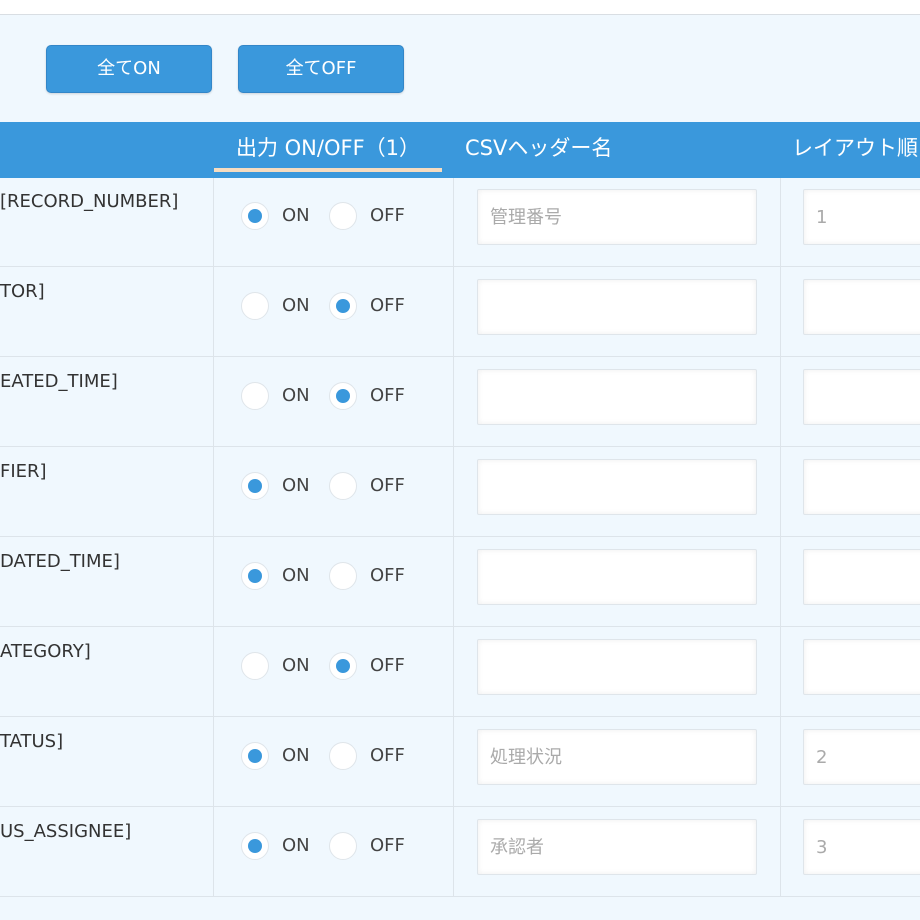 The height and width of the screenshot is (920, 920). I want to click on field-code: FIER], so click(23, 471).